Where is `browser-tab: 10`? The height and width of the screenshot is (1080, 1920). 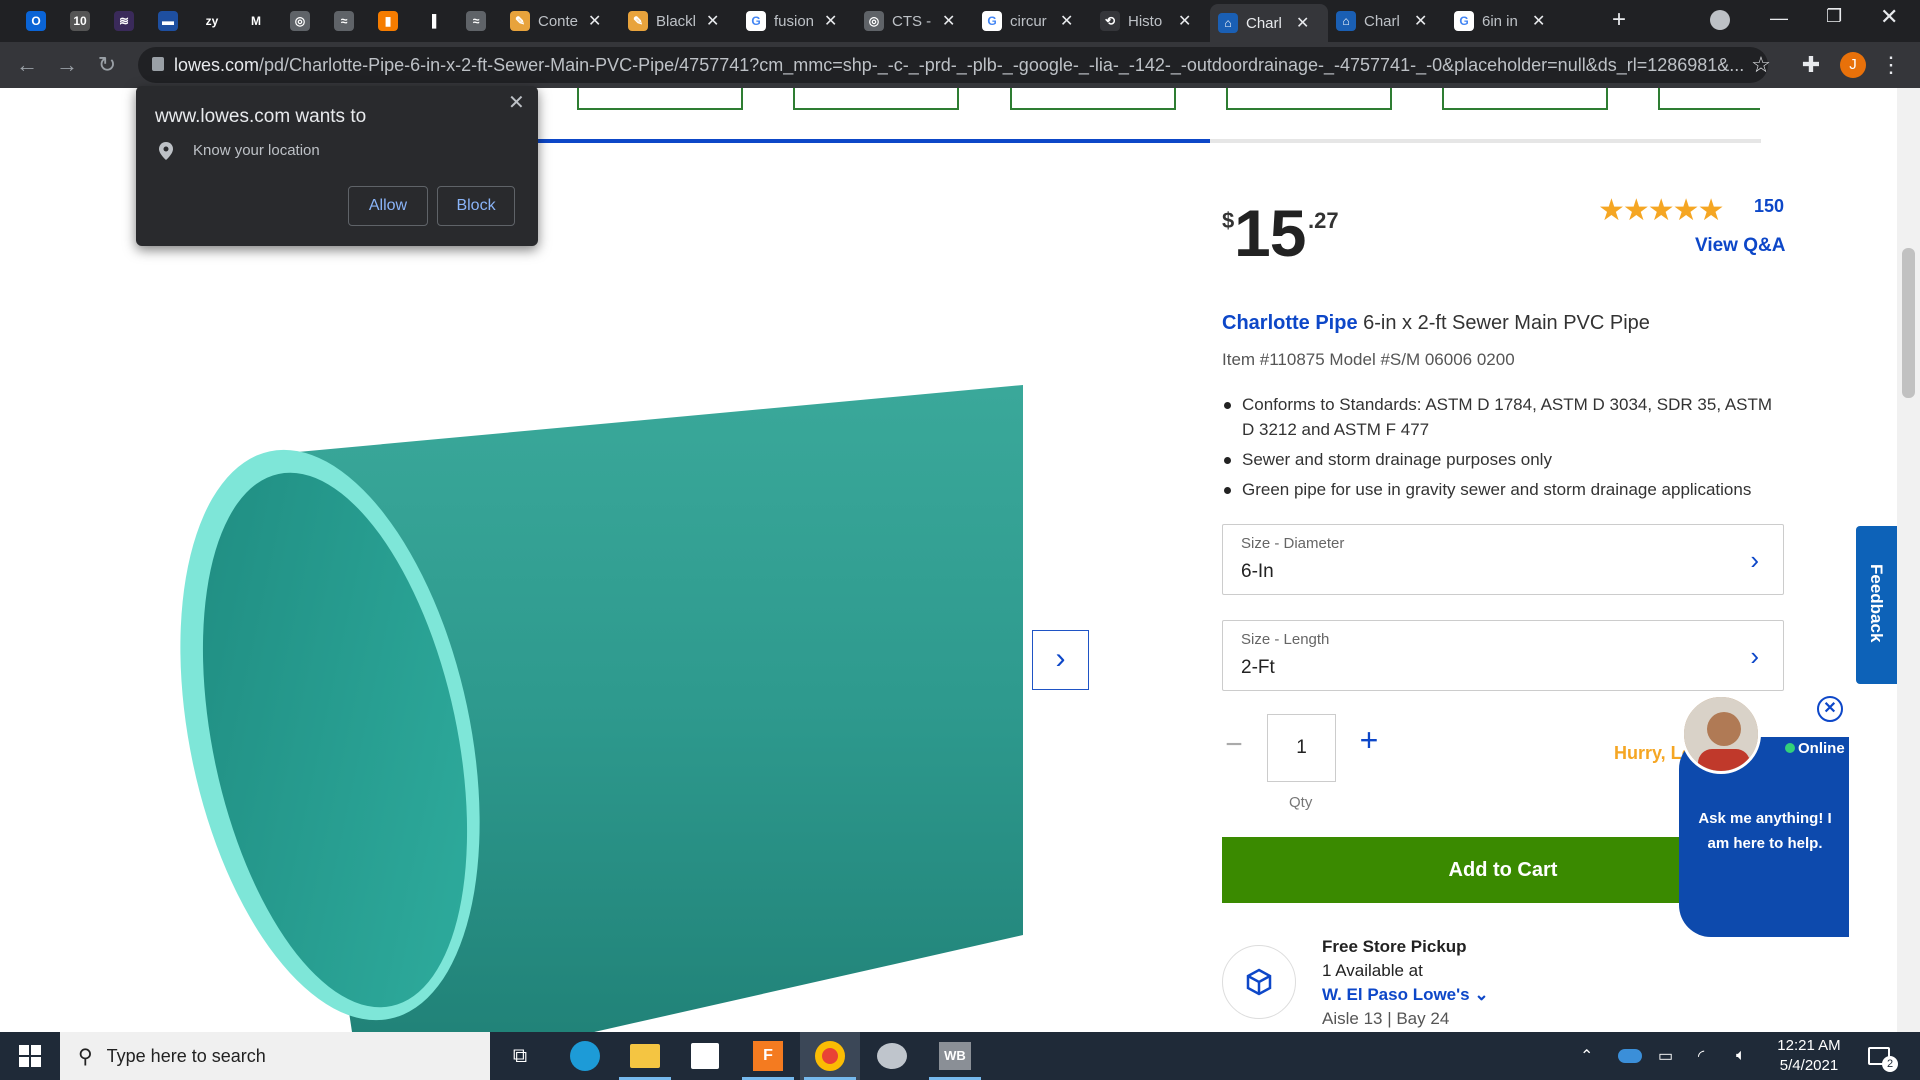
browser-tab: 10 is located at coordinates (84, 21).